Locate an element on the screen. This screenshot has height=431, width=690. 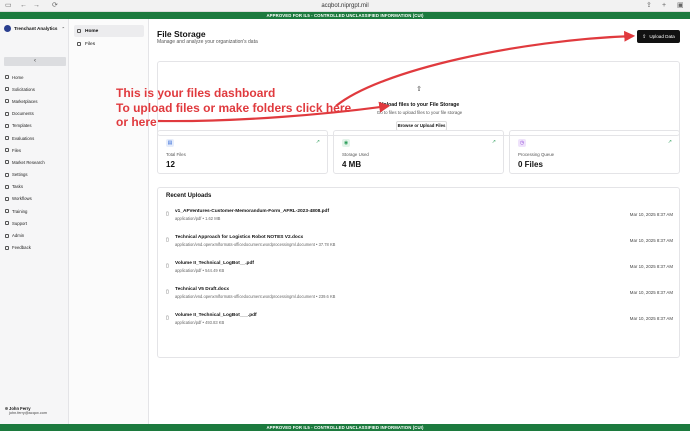
search-icon is located at coordinates (7, 162).